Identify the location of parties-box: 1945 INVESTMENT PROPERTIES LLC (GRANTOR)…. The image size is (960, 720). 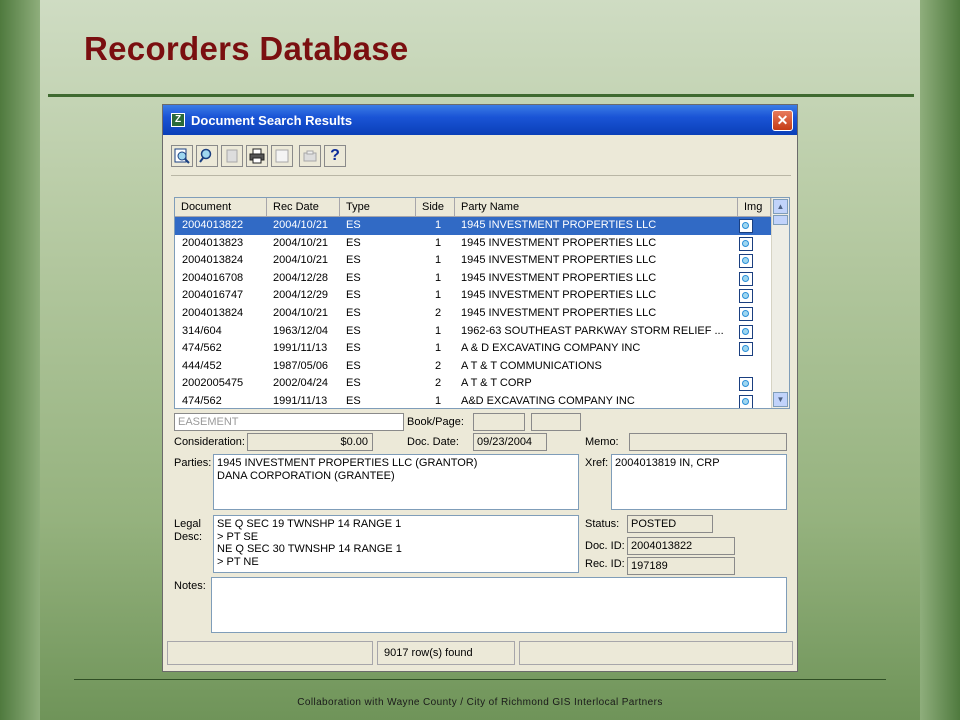
(396, 482).